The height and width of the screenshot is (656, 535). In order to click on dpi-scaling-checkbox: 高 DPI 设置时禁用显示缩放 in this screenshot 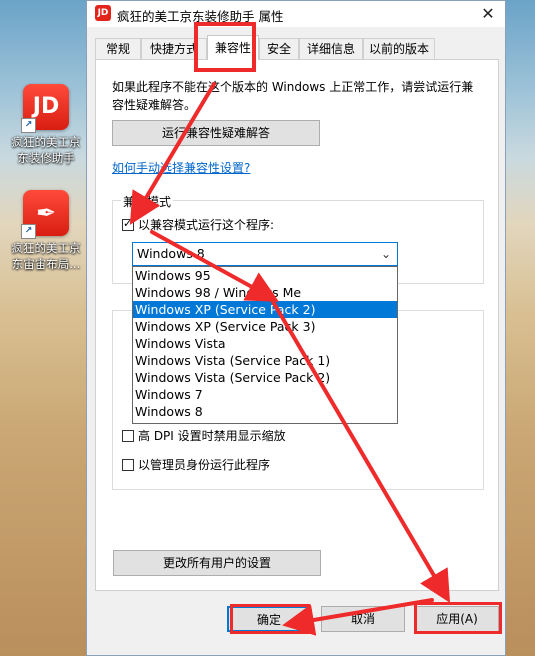, I will do `click(204, 435)`.